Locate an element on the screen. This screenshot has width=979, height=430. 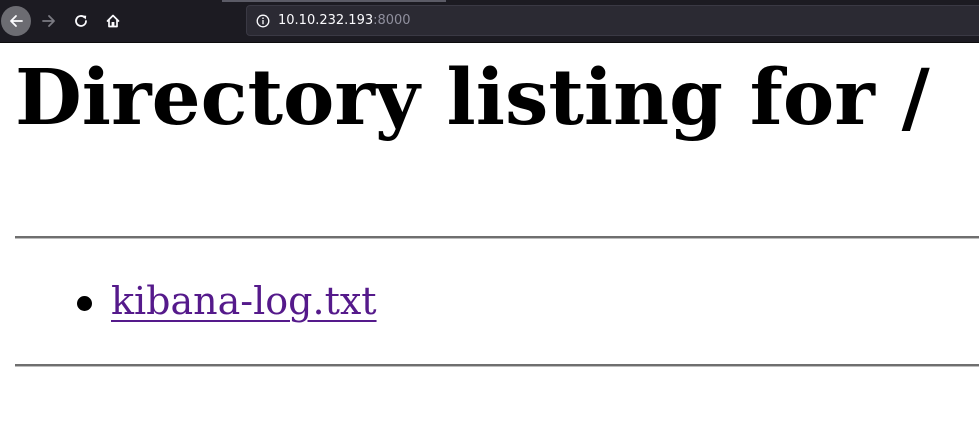
home-button is located at coordinates (113, 21).